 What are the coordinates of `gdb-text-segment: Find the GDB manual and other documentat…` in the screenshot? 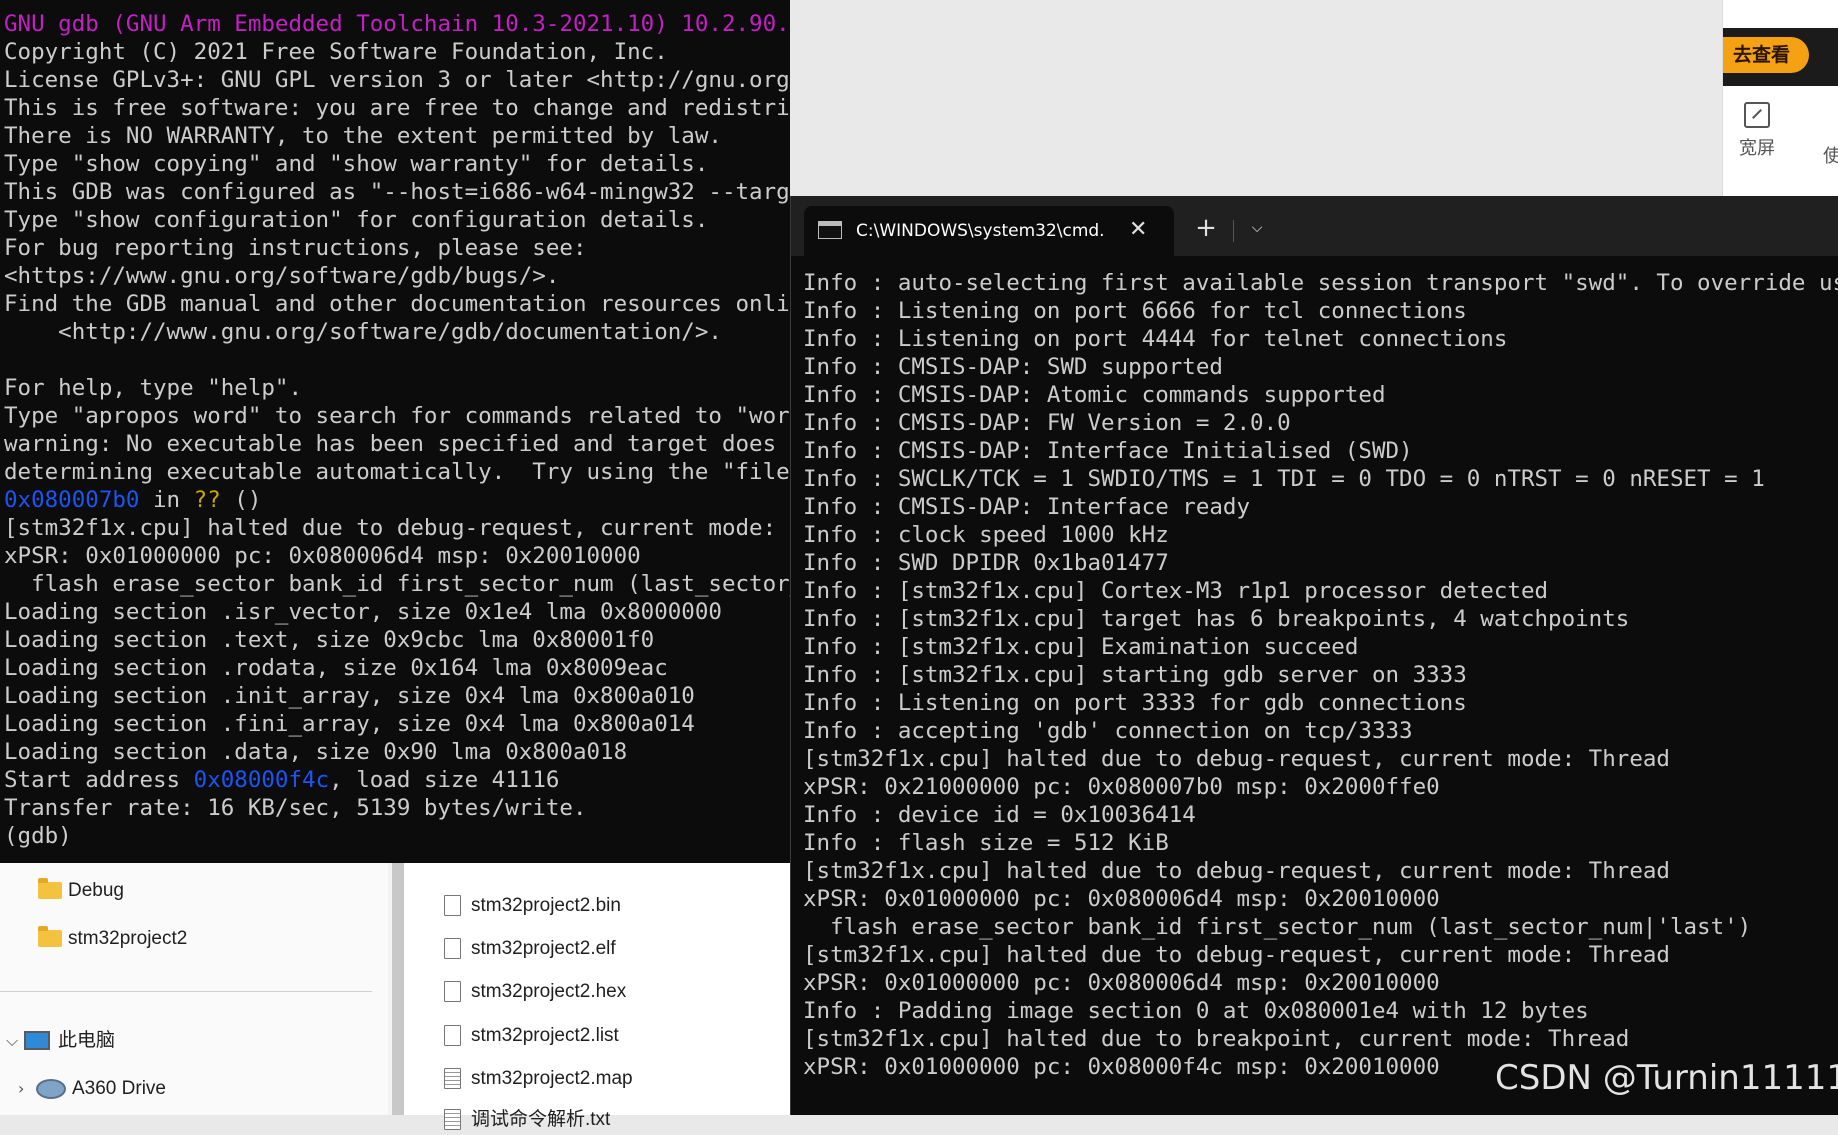 It's located at (397, 304).